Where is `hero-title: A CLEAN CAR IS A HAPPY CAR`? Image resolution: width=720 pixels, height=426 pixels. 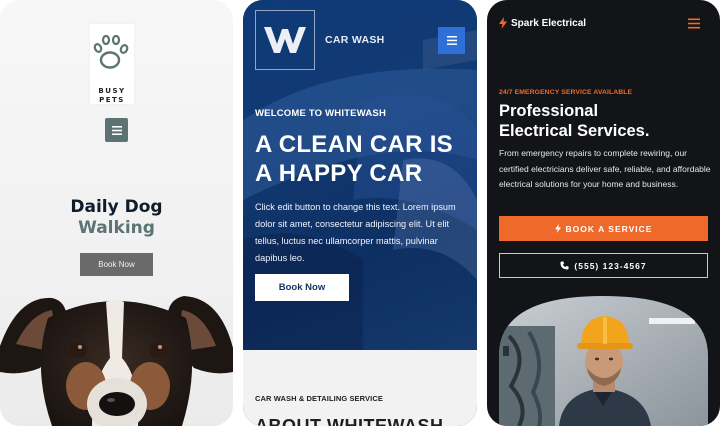 hero-title: A CLEAN CAR IS A HAPPY CAR is located at coordinates (354, 159).